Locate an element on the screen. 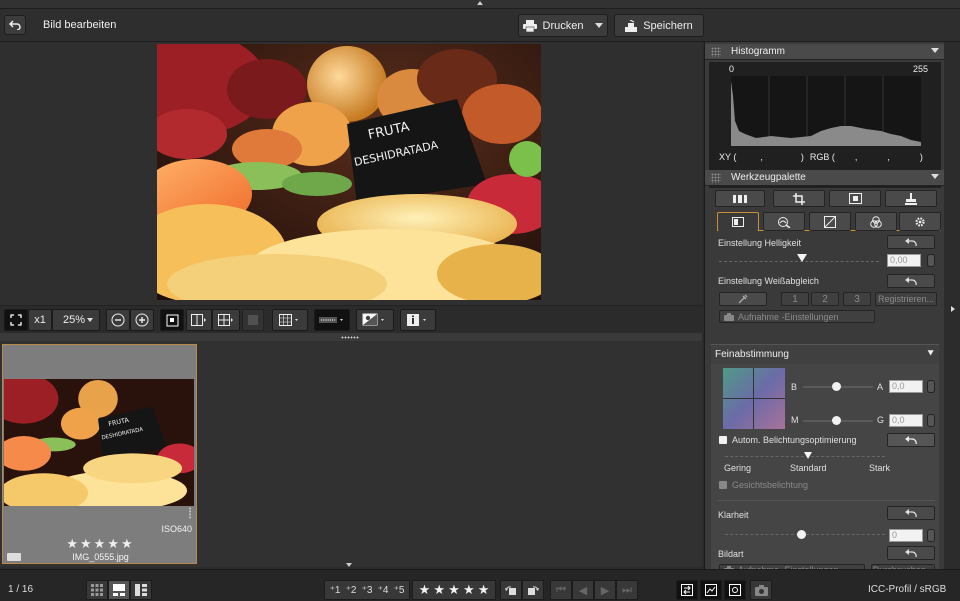  histogram-header: Histogramm is located at coordinates (825, 52).